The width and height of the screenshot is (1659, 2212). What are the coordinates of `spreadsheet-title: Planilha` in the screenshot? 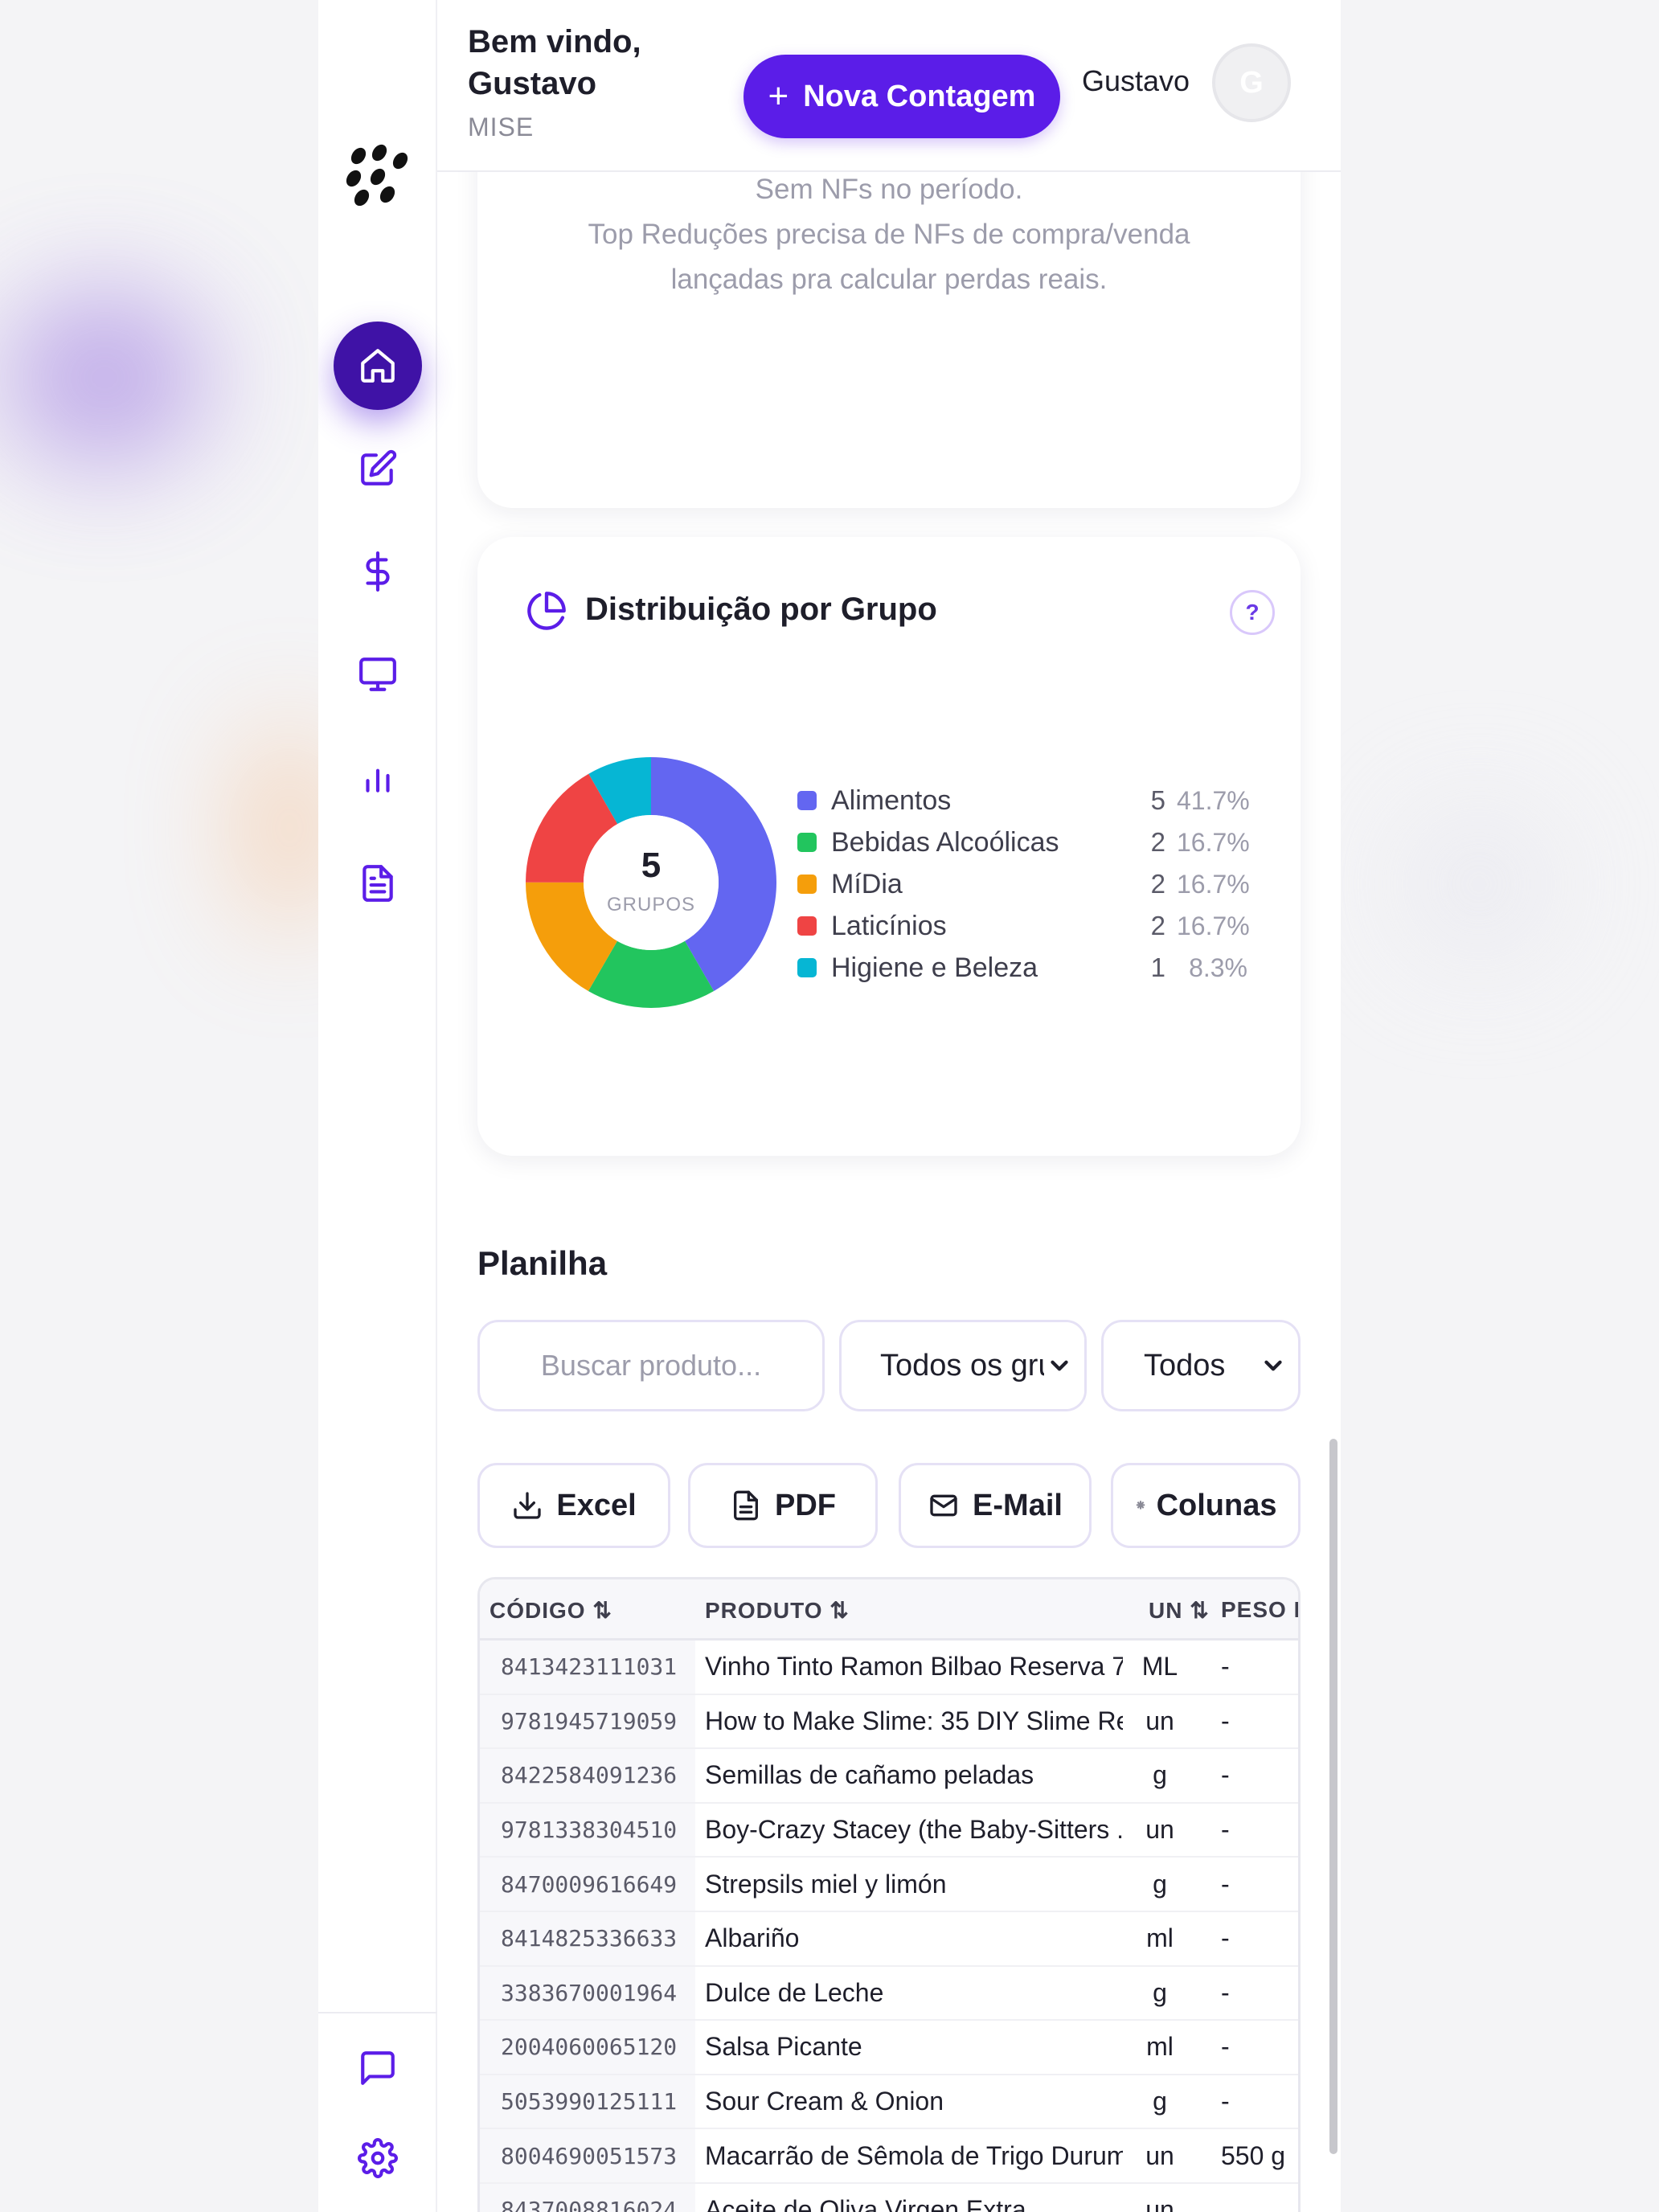 It's located at (542, 1263).